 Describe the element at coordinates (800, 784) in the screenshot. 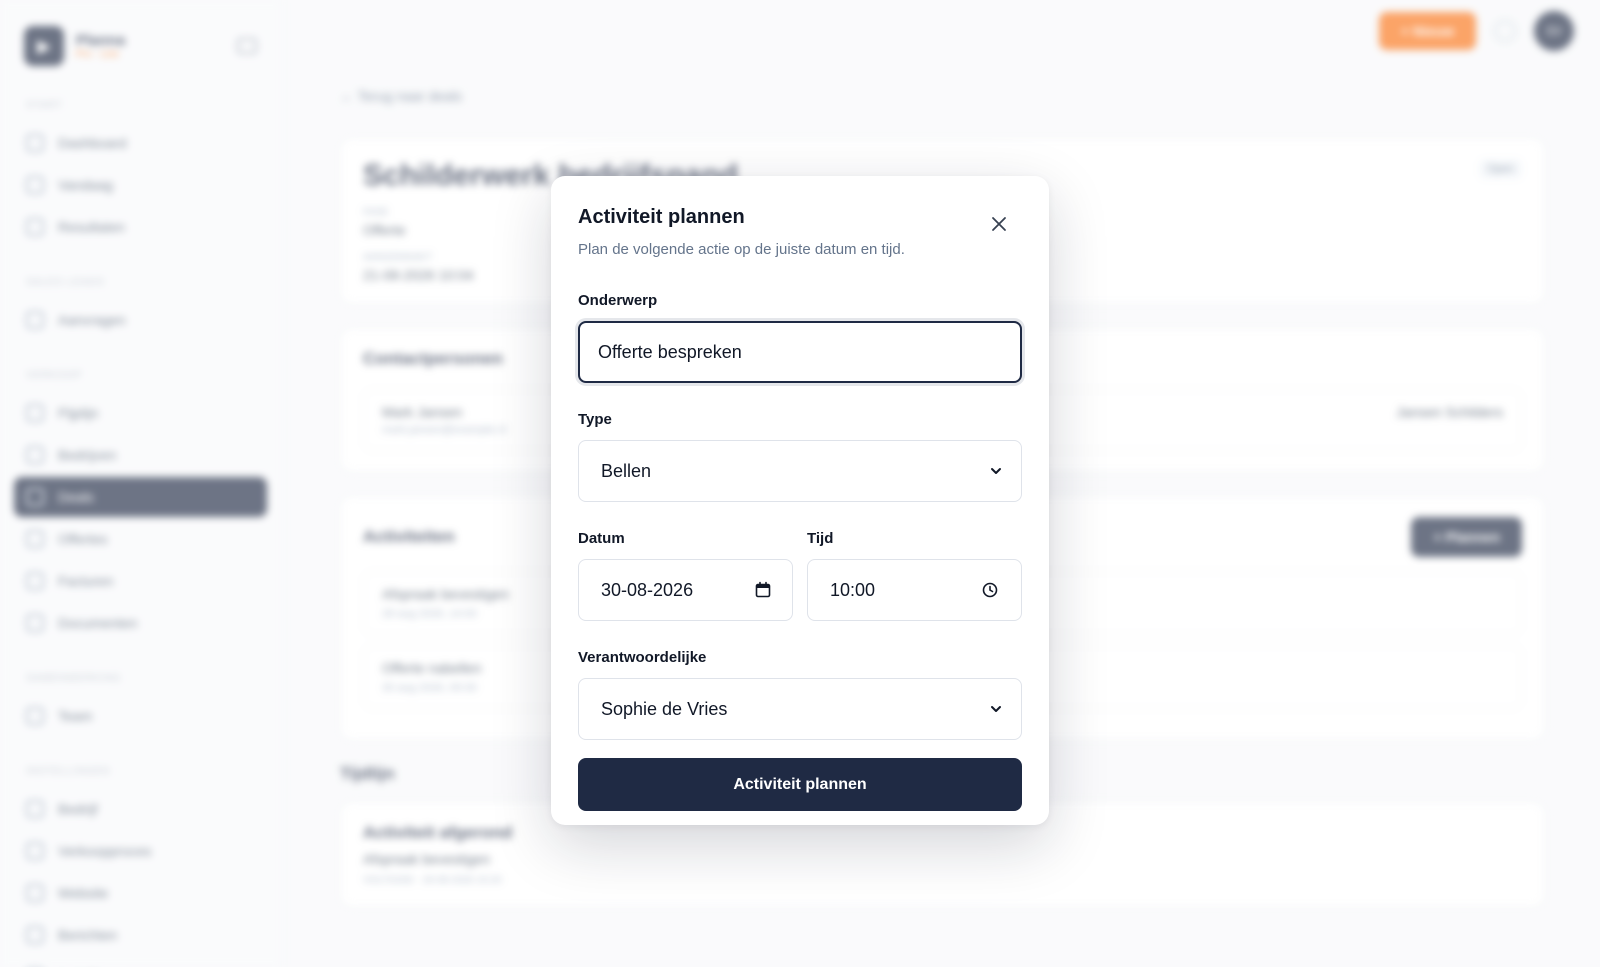

I see `submit-button: Activiteit plannen` at that location.